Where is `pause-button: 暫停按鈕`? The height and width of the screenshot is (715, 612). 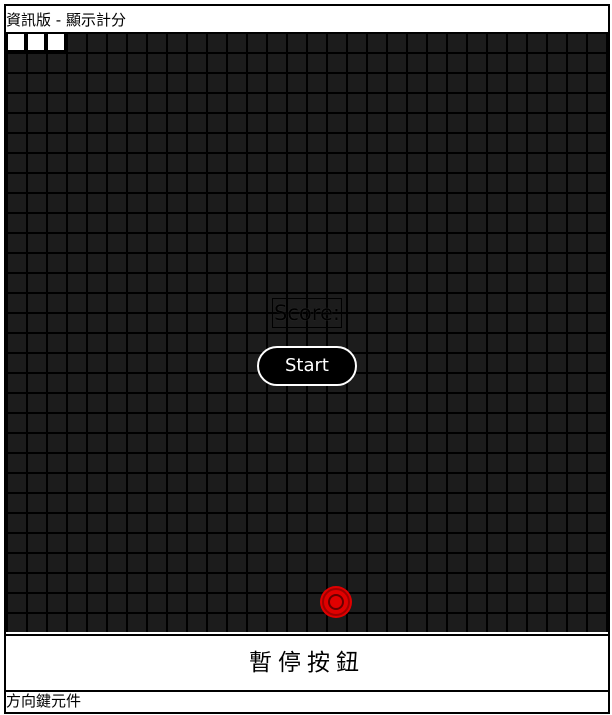 pause-button: 暫停按鈕 is located at coordinates (307, 663).